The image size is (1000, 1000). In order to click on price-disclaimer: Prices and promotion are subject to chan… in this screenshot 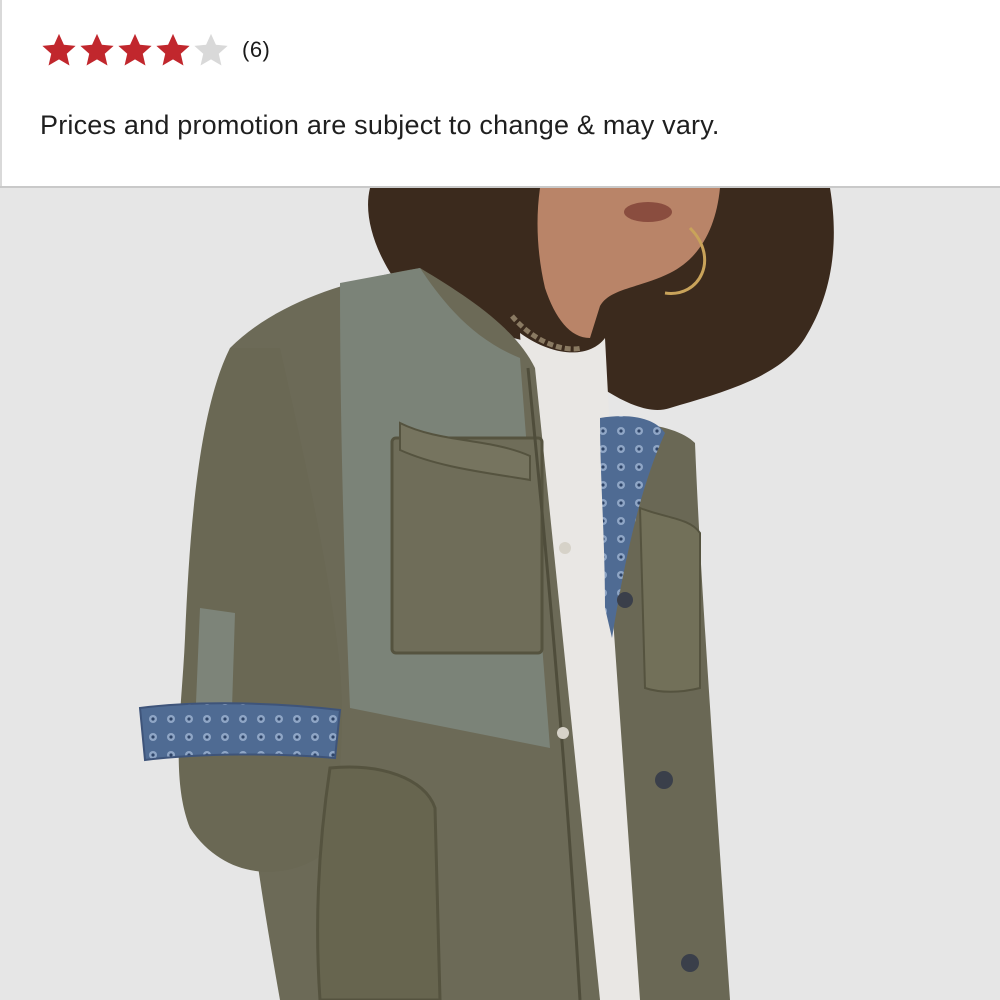, I will do `click(380, 125)`.